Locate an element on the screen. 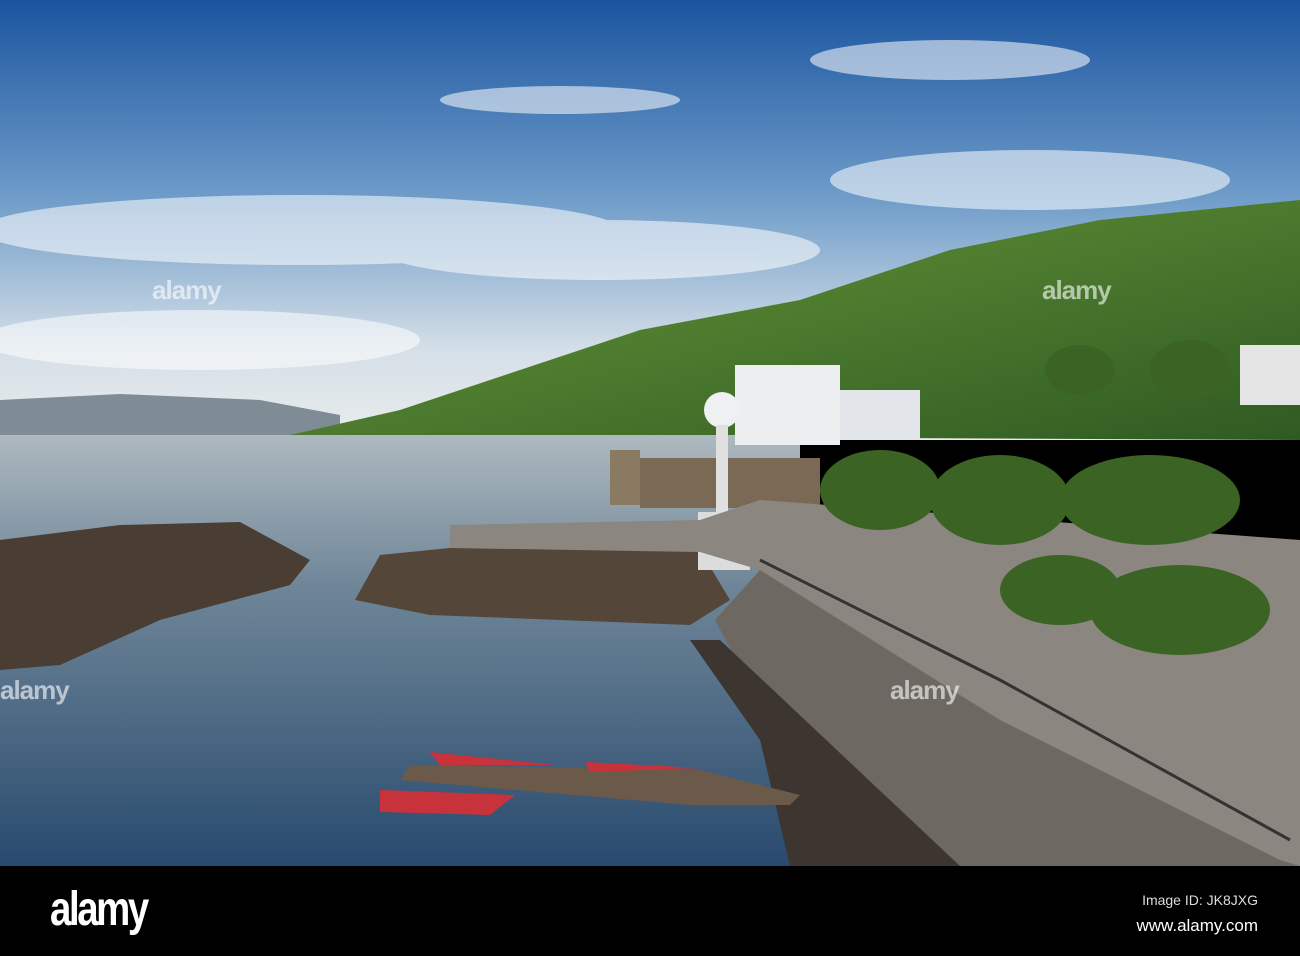 This screenshot has height=956, width=1300. footer-bar: alamy Image ID: JK8JXG www.alamy.com is located at coordinates (650, 911).